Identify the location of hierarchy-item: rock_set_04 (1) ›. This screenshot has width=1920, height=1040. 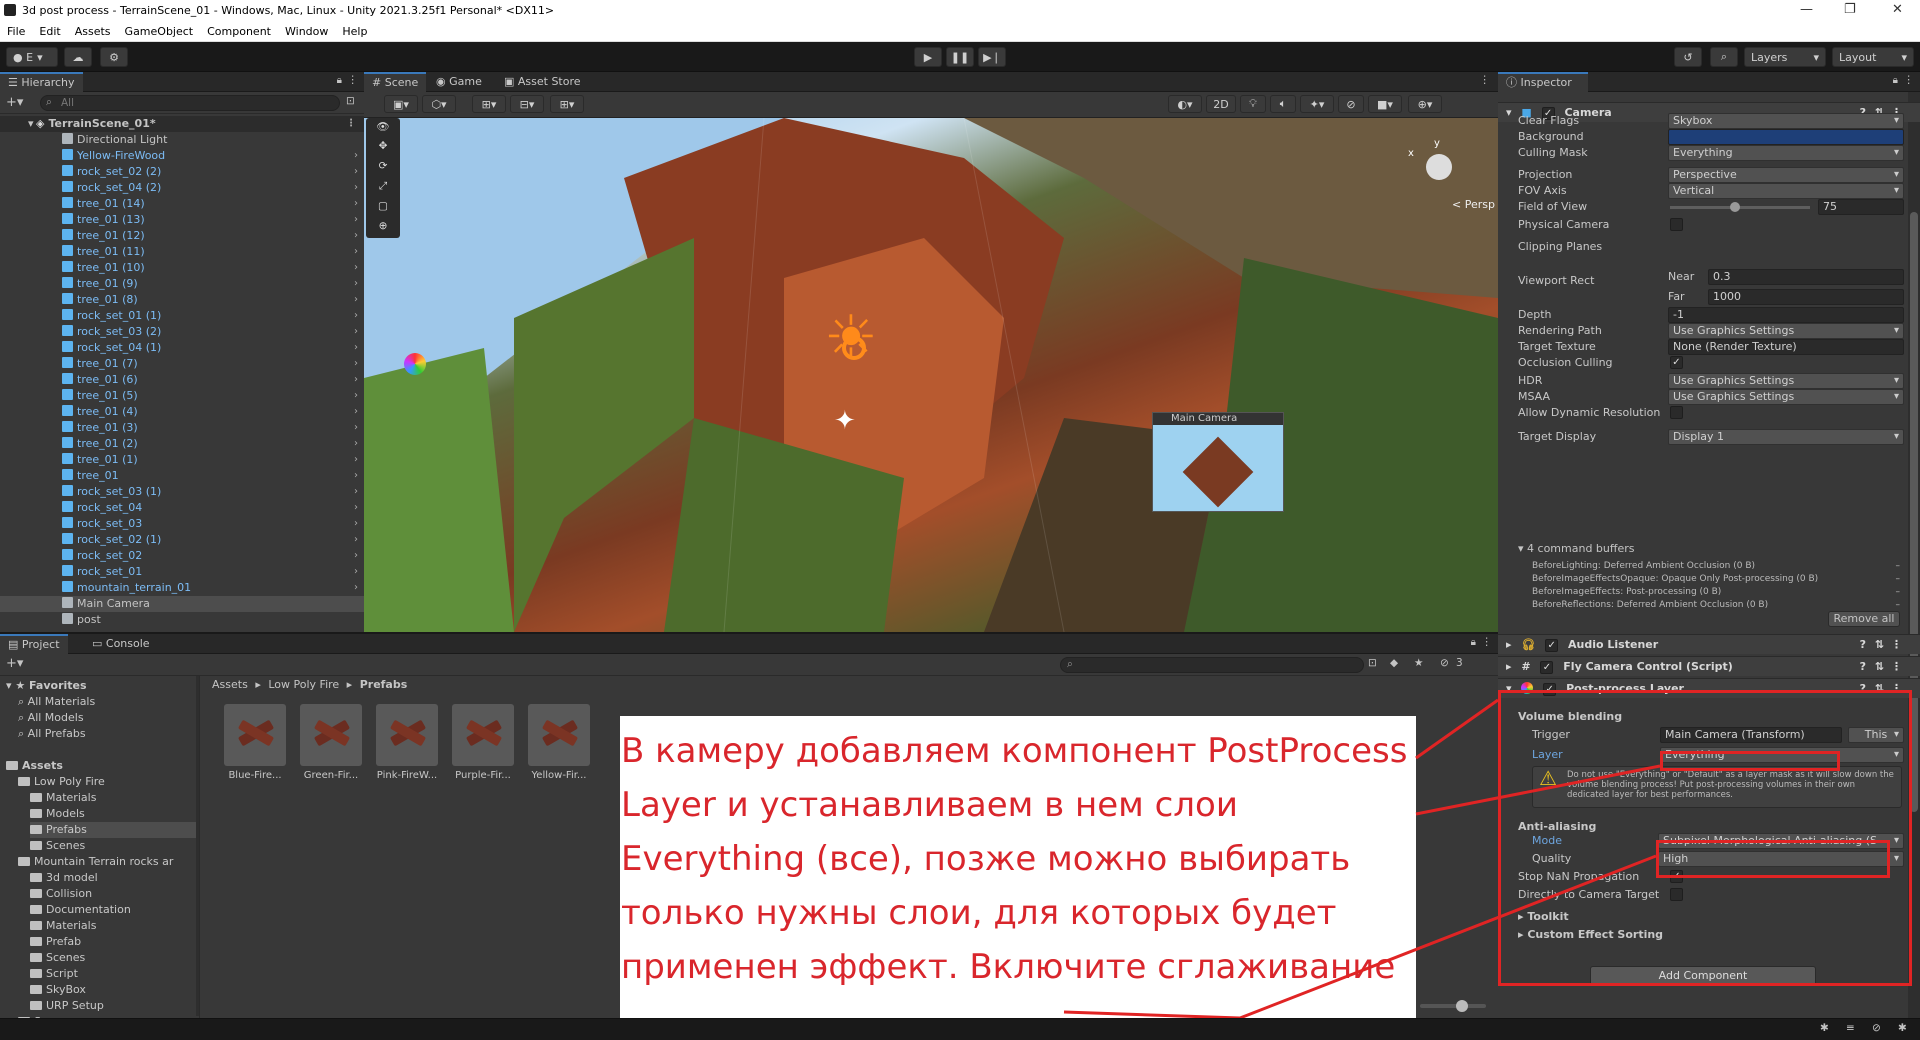
(182, 348).